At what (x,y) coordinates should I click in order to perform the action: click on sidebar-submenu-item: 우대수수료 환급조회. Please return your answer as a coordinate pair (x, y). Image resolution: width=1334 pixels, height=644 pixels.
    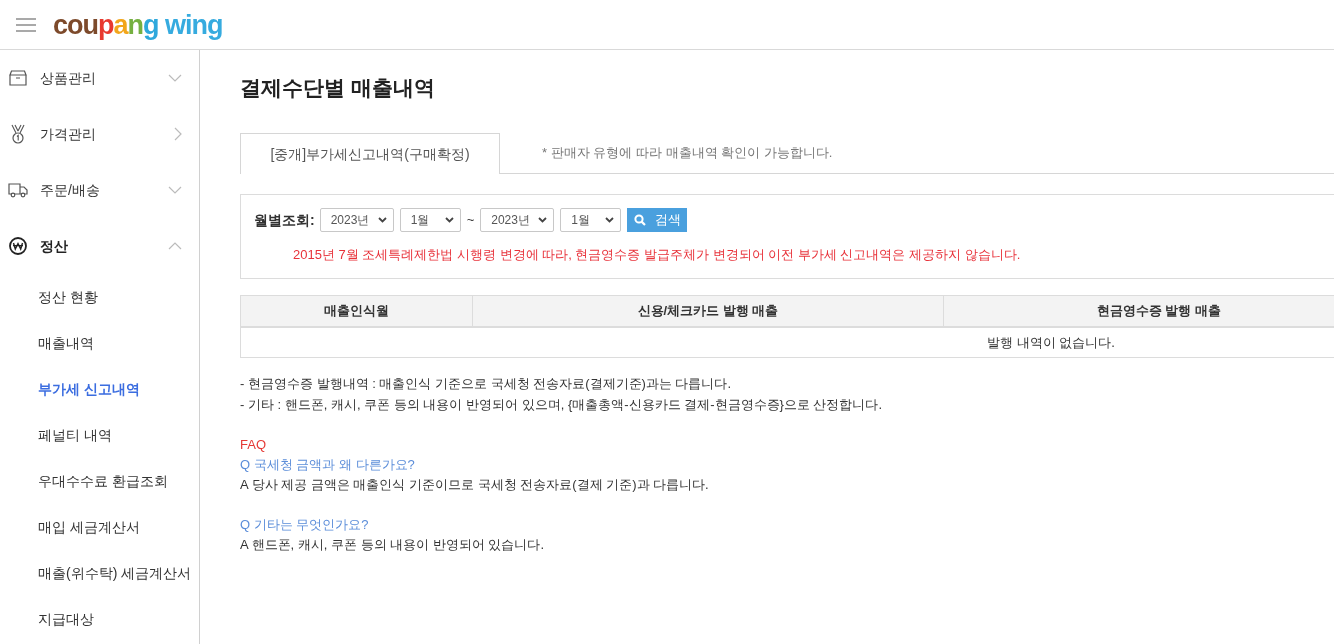
    Looking at the image, I should click on (103, 481).